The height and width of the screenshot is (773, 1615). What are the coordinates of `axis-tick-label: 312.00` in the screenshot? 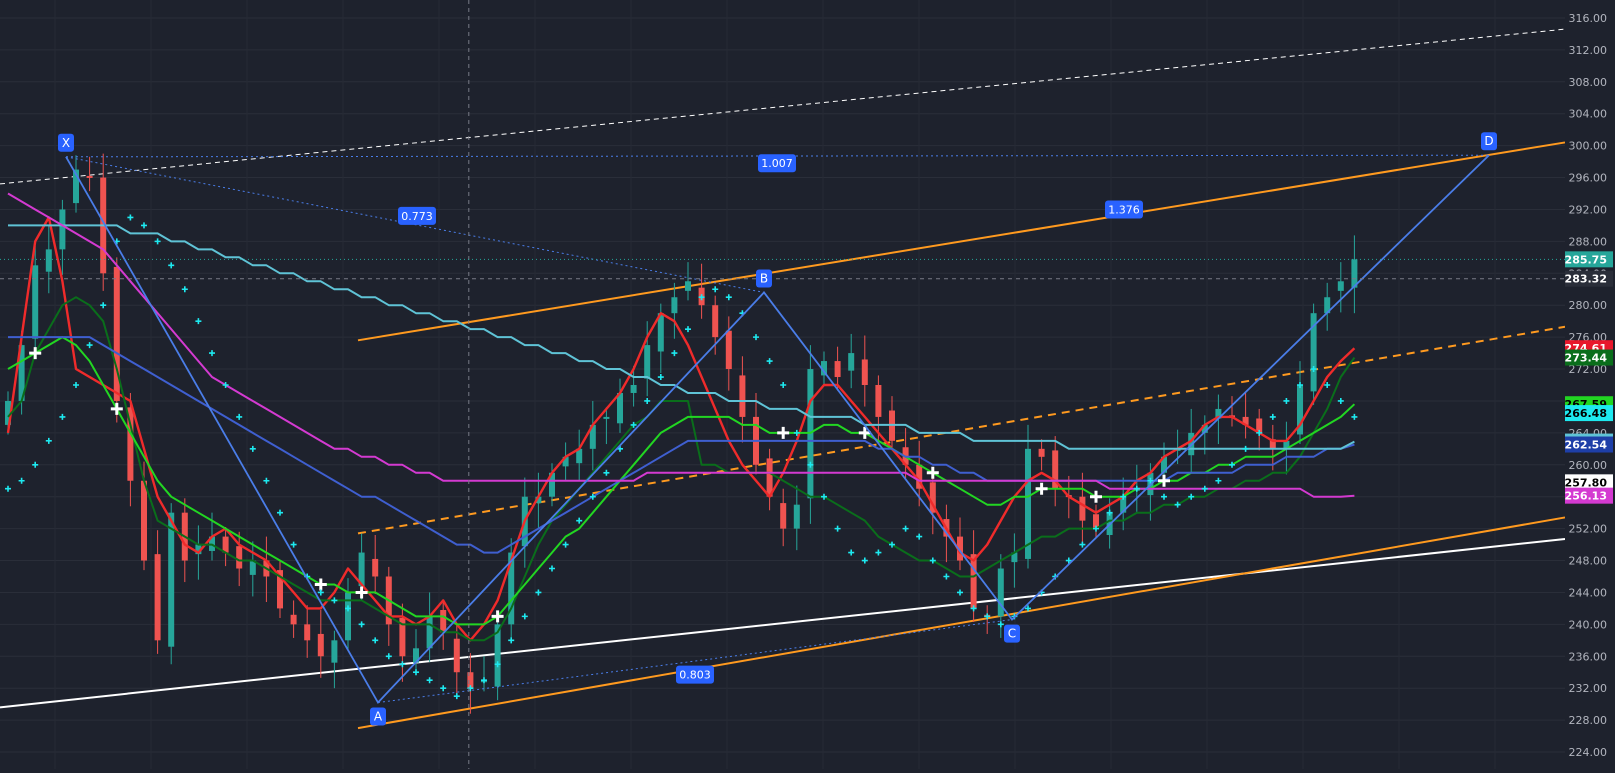 It's located at (1588, 50).